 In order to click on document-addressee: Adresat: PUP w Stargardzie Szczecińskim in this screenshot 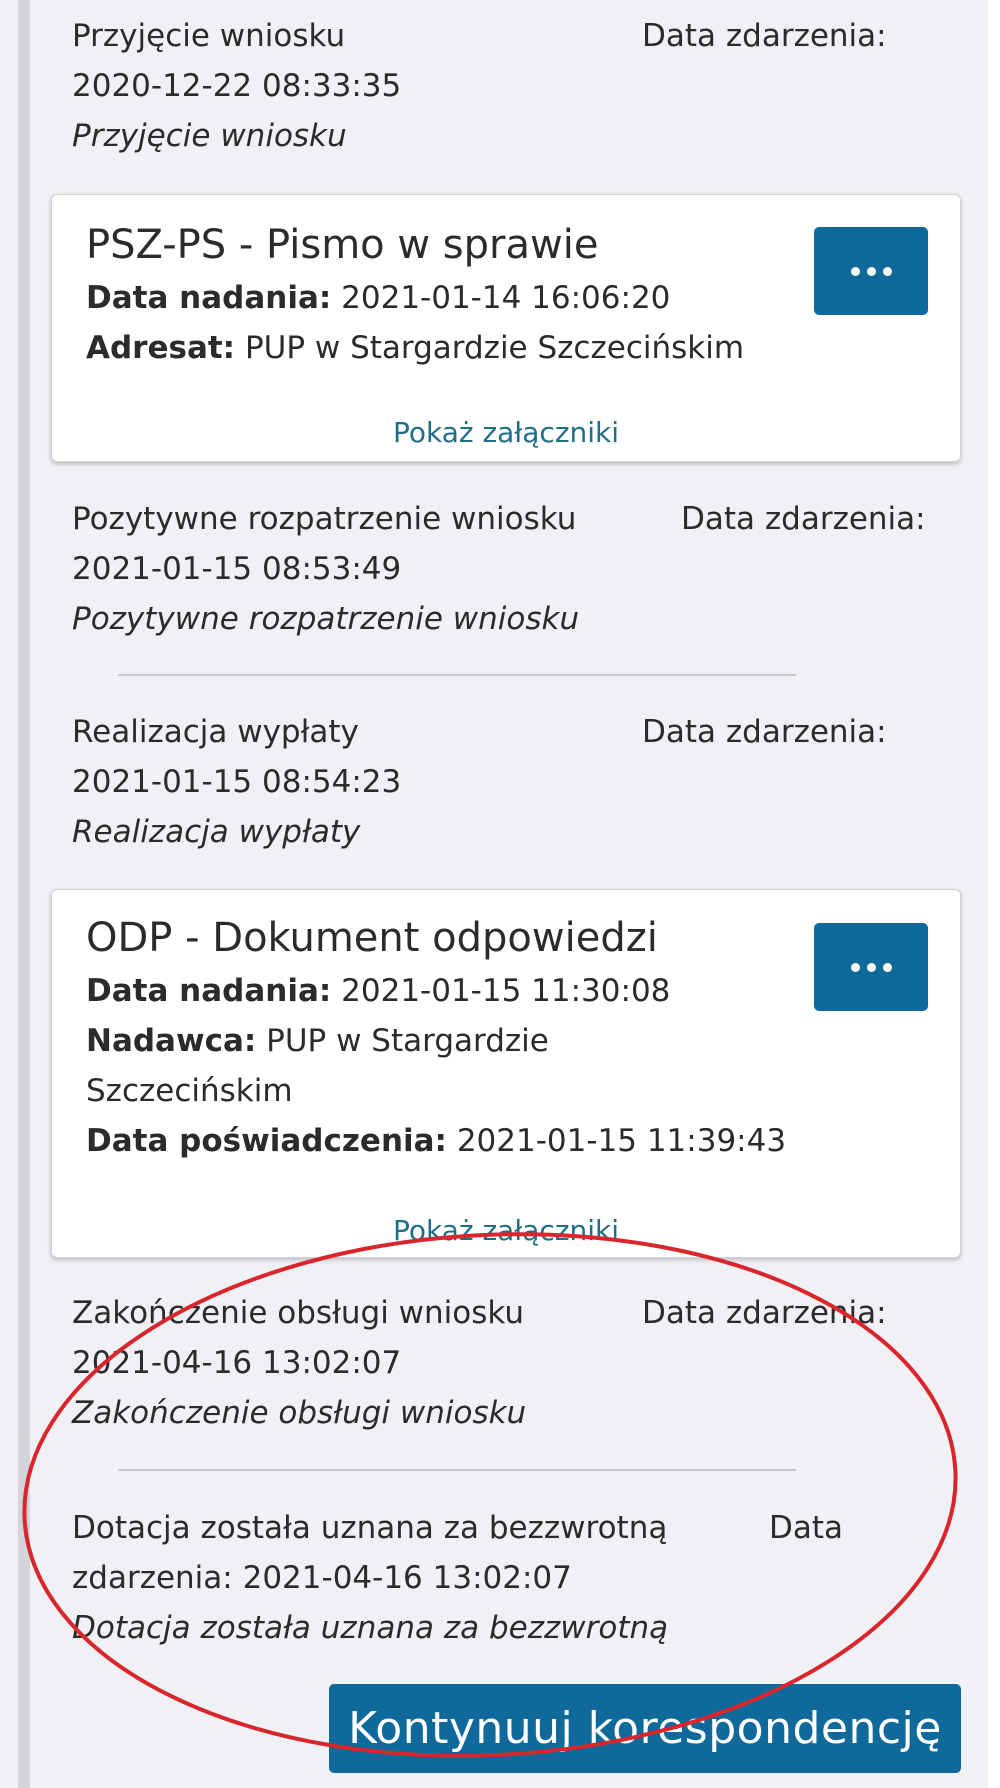, I will do `click(415, 348)`.